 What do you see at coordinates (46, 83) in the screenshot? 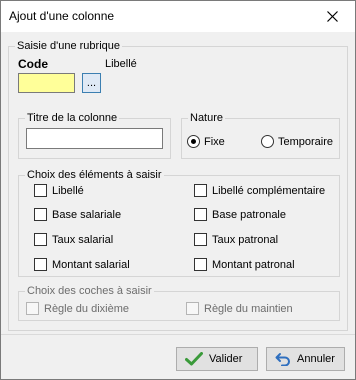
I see `code-input` at bounding box center [46, 83].